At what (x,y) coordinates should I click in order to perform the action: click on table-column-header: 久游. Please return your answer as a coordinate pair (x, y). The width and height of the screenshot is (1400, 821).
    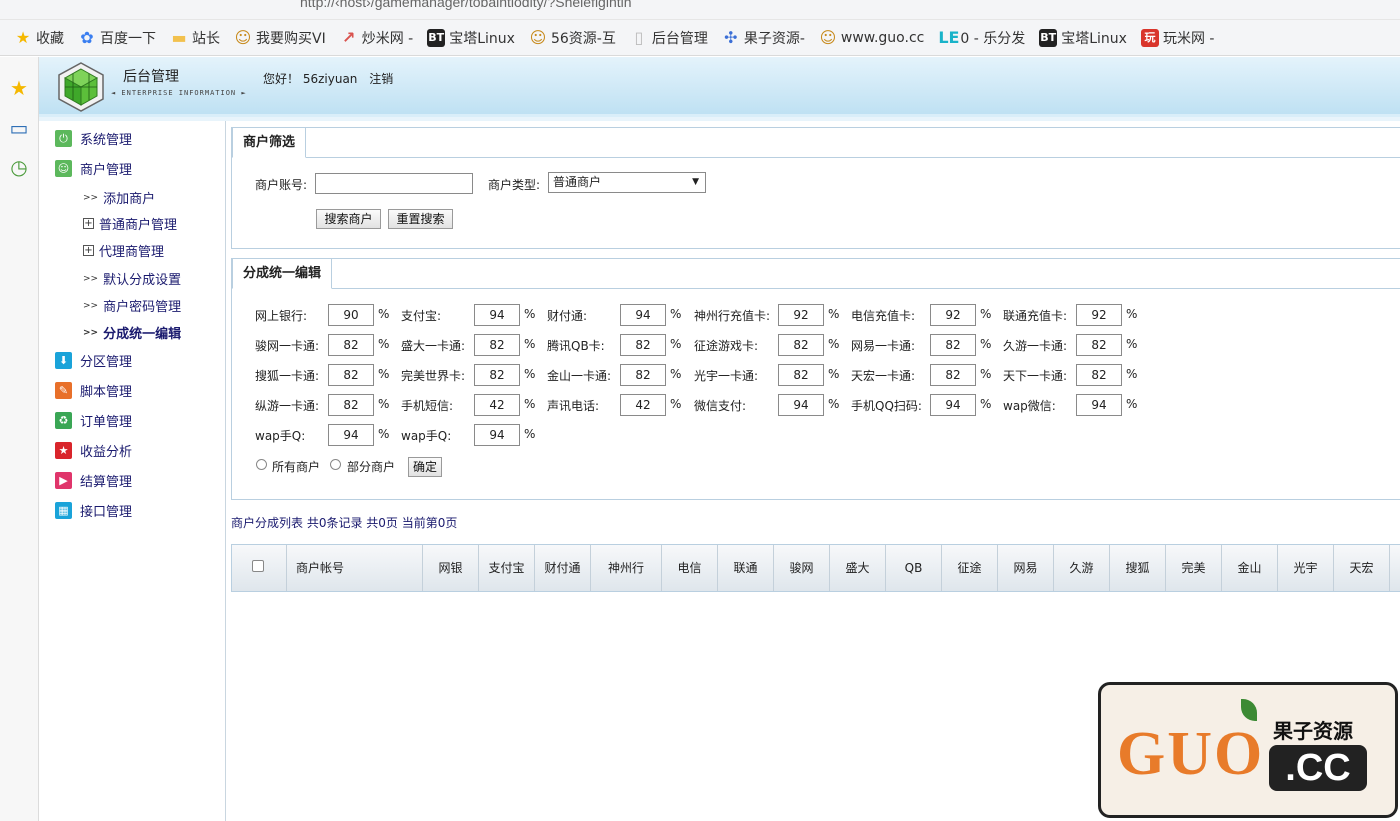
    Looking at the image, I should click on (1082, 568).